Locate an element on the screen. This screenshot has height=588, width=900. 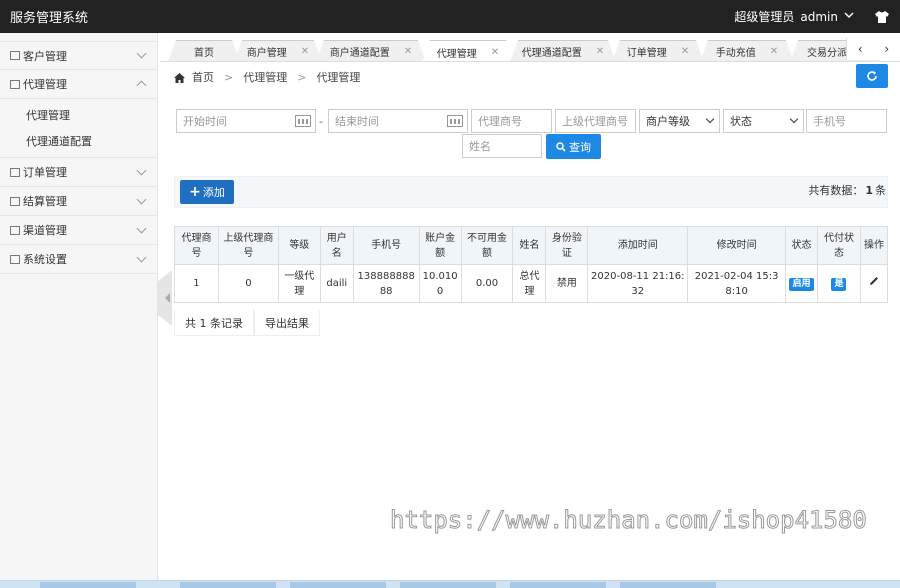
total-suffix: 条 is located at coordinates (880, 190).